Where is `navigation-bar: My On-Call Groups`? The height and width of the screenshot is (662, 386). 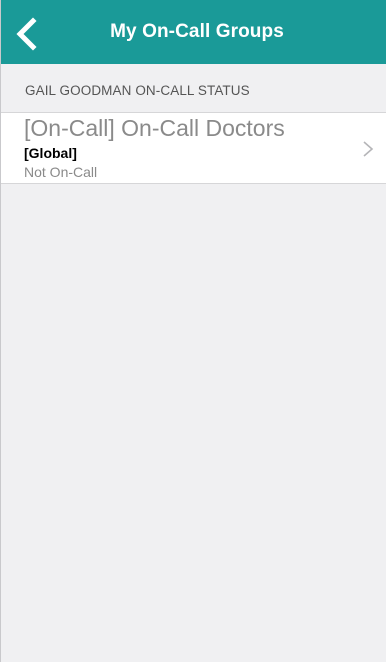
navigation-bar: My On-Call Groups is located at coordinates (193, 32).